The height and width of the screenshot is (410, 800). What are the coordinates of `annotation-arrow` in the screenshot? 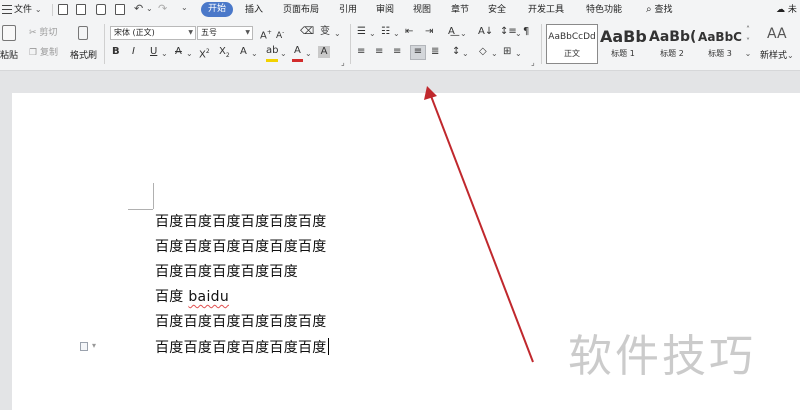 It's located at (479, 224).